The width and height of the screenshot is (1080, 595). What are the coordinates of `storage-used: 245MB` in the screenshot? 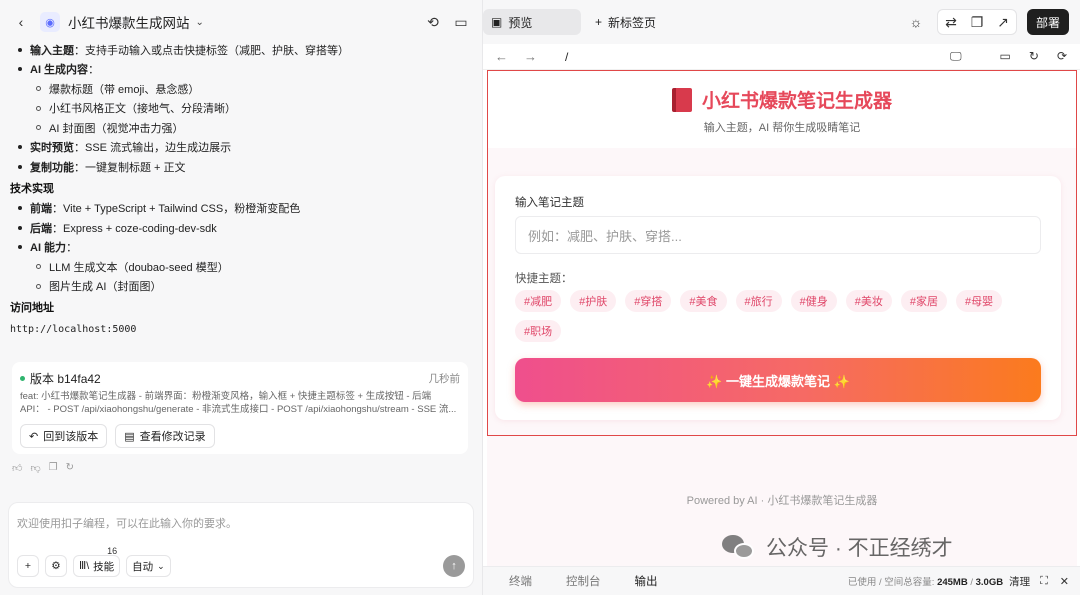 It's located at (952, 582).